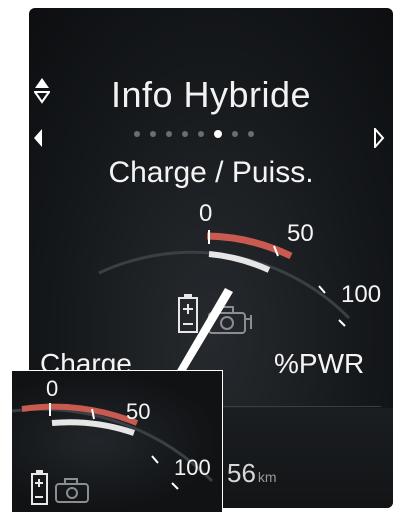 The height and width of the screenshot is (512, 408). Describe the element at coordinates (39, 487) in the screenshot. I see `inset-battery-icon` at that location.